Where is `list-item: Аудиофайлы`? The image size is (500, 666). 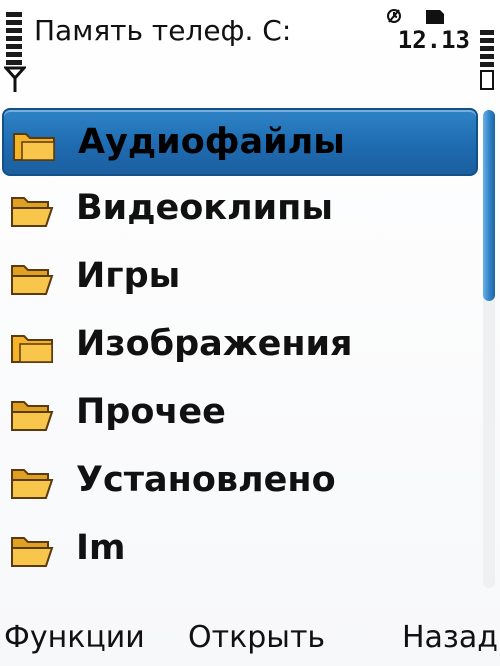
list-item: Аудиофайлы is located at coordinates (240, 142).